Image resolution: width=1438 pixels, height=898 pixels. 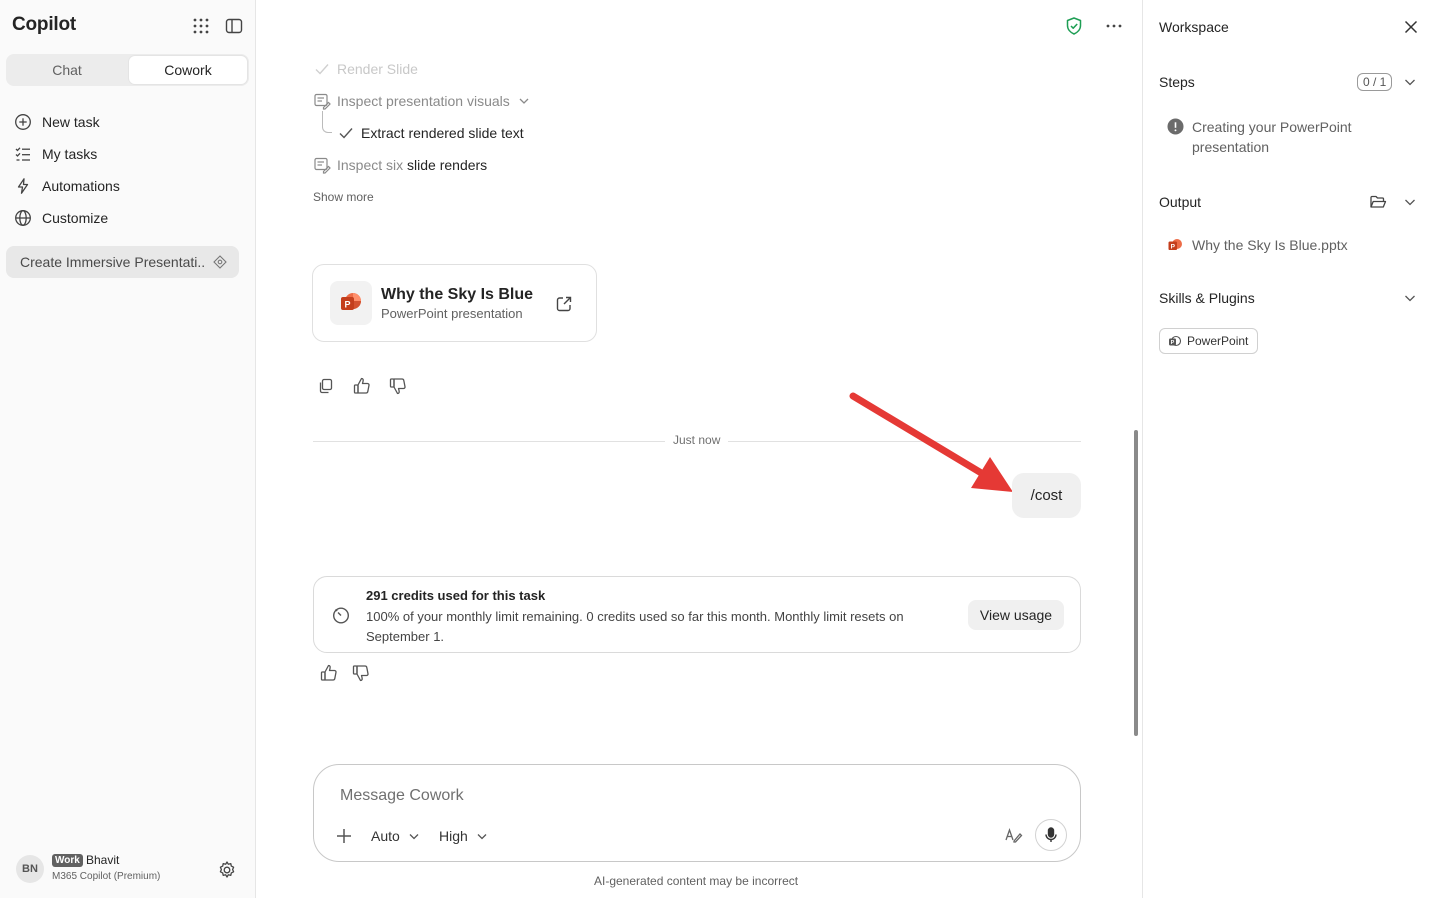 I want to click on user-plan: M365 Copilot (Premium), so click(x=106, y=876).